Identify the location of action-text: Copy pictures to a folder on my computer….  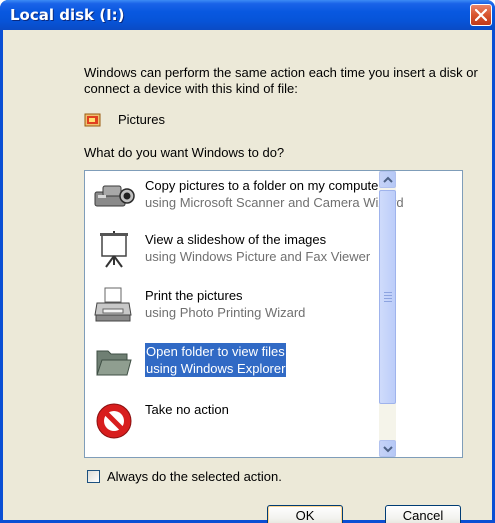
(274, 194).